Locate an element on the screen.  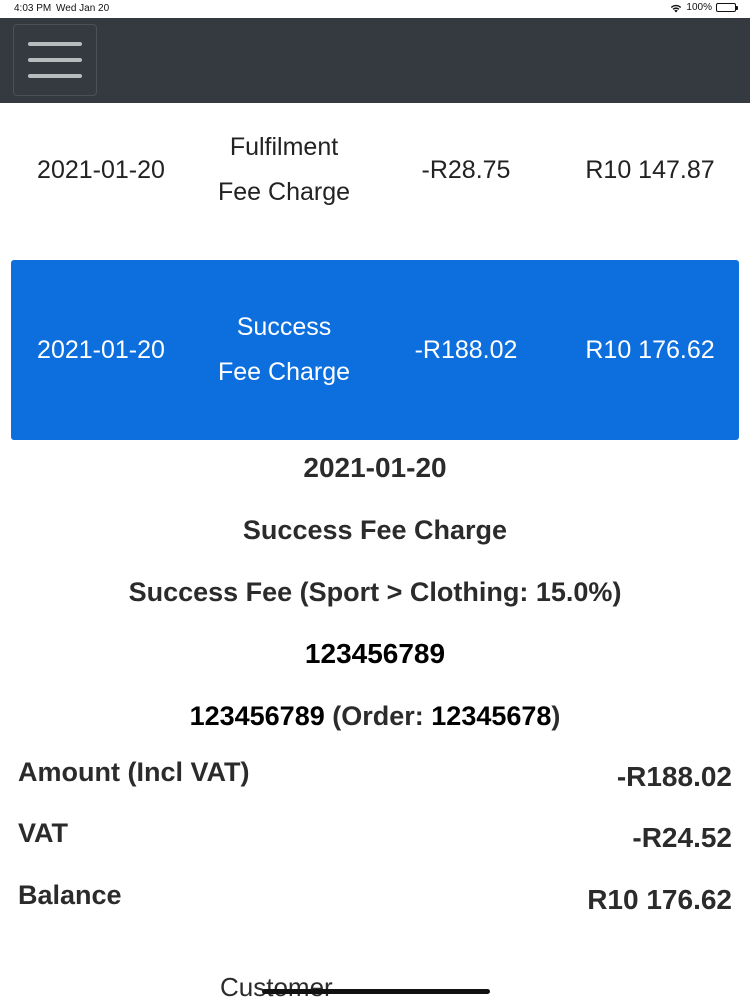
detail-type: Success Fee Charge is located at coordinates (375, 530).